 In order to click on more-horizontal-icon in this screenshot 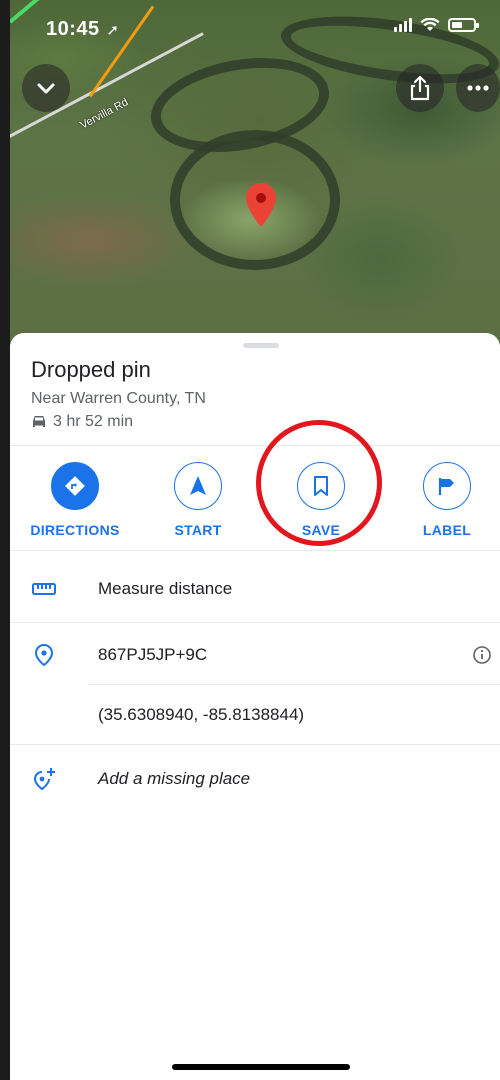, I will do `click(478, 88)`.